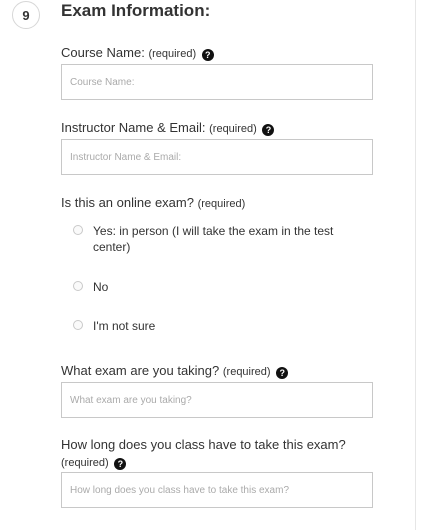 The height and width of the screenshot is (530, 422). What do you see at coordinates (217, 157) in the screenshot?
I see `instructor-input` at bounding box center [217, 157].